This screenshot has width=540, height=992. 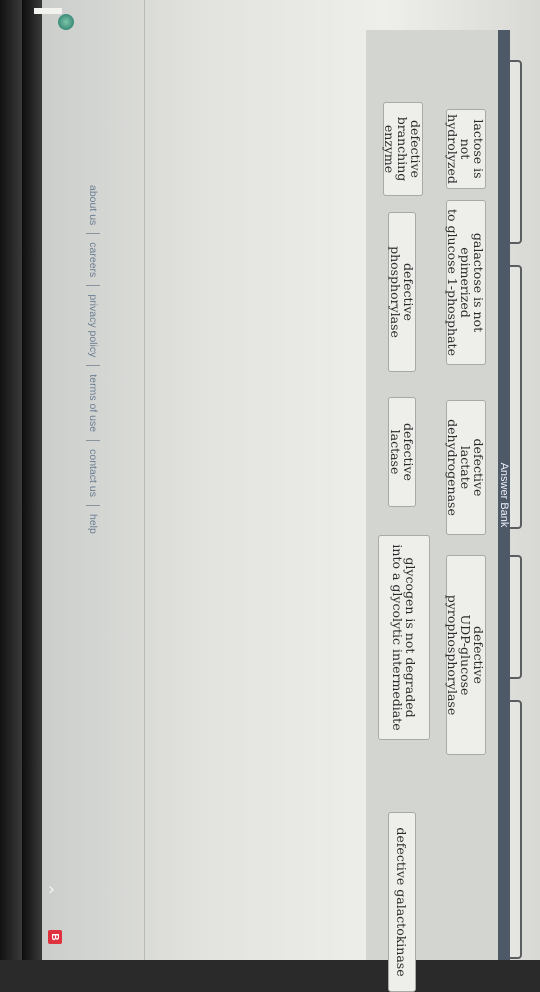 I want to click on tab-indicator, so click(x=48, y=11).